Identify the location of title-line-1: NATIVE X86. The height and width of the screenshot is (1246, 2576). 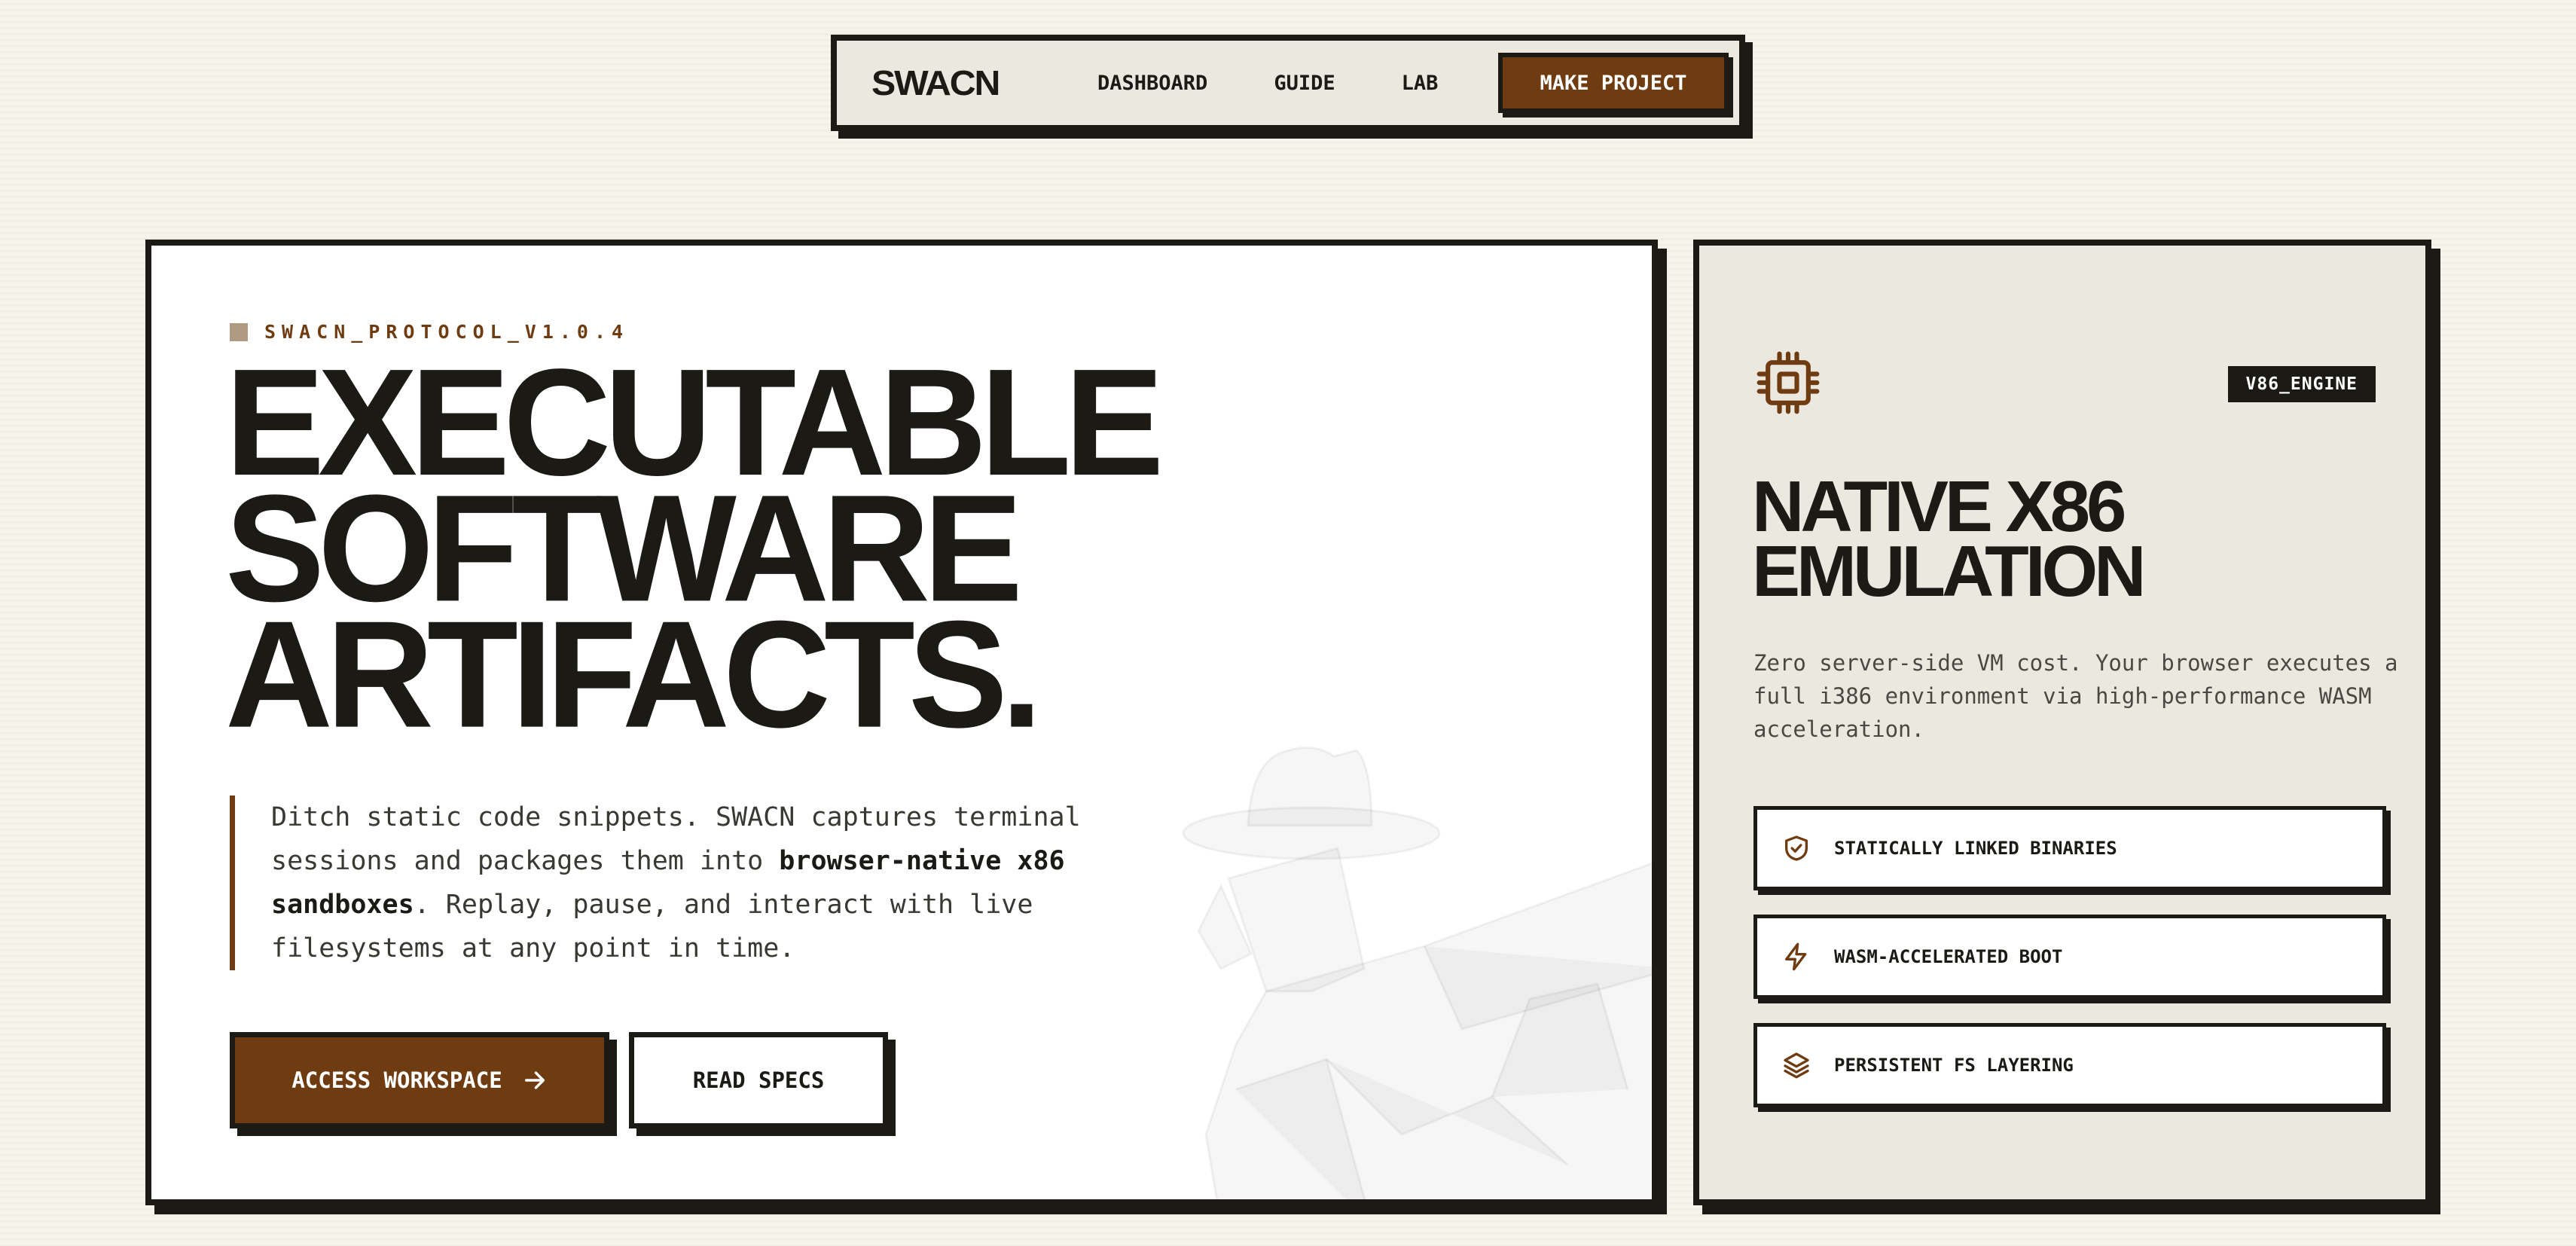
(1939, 506).